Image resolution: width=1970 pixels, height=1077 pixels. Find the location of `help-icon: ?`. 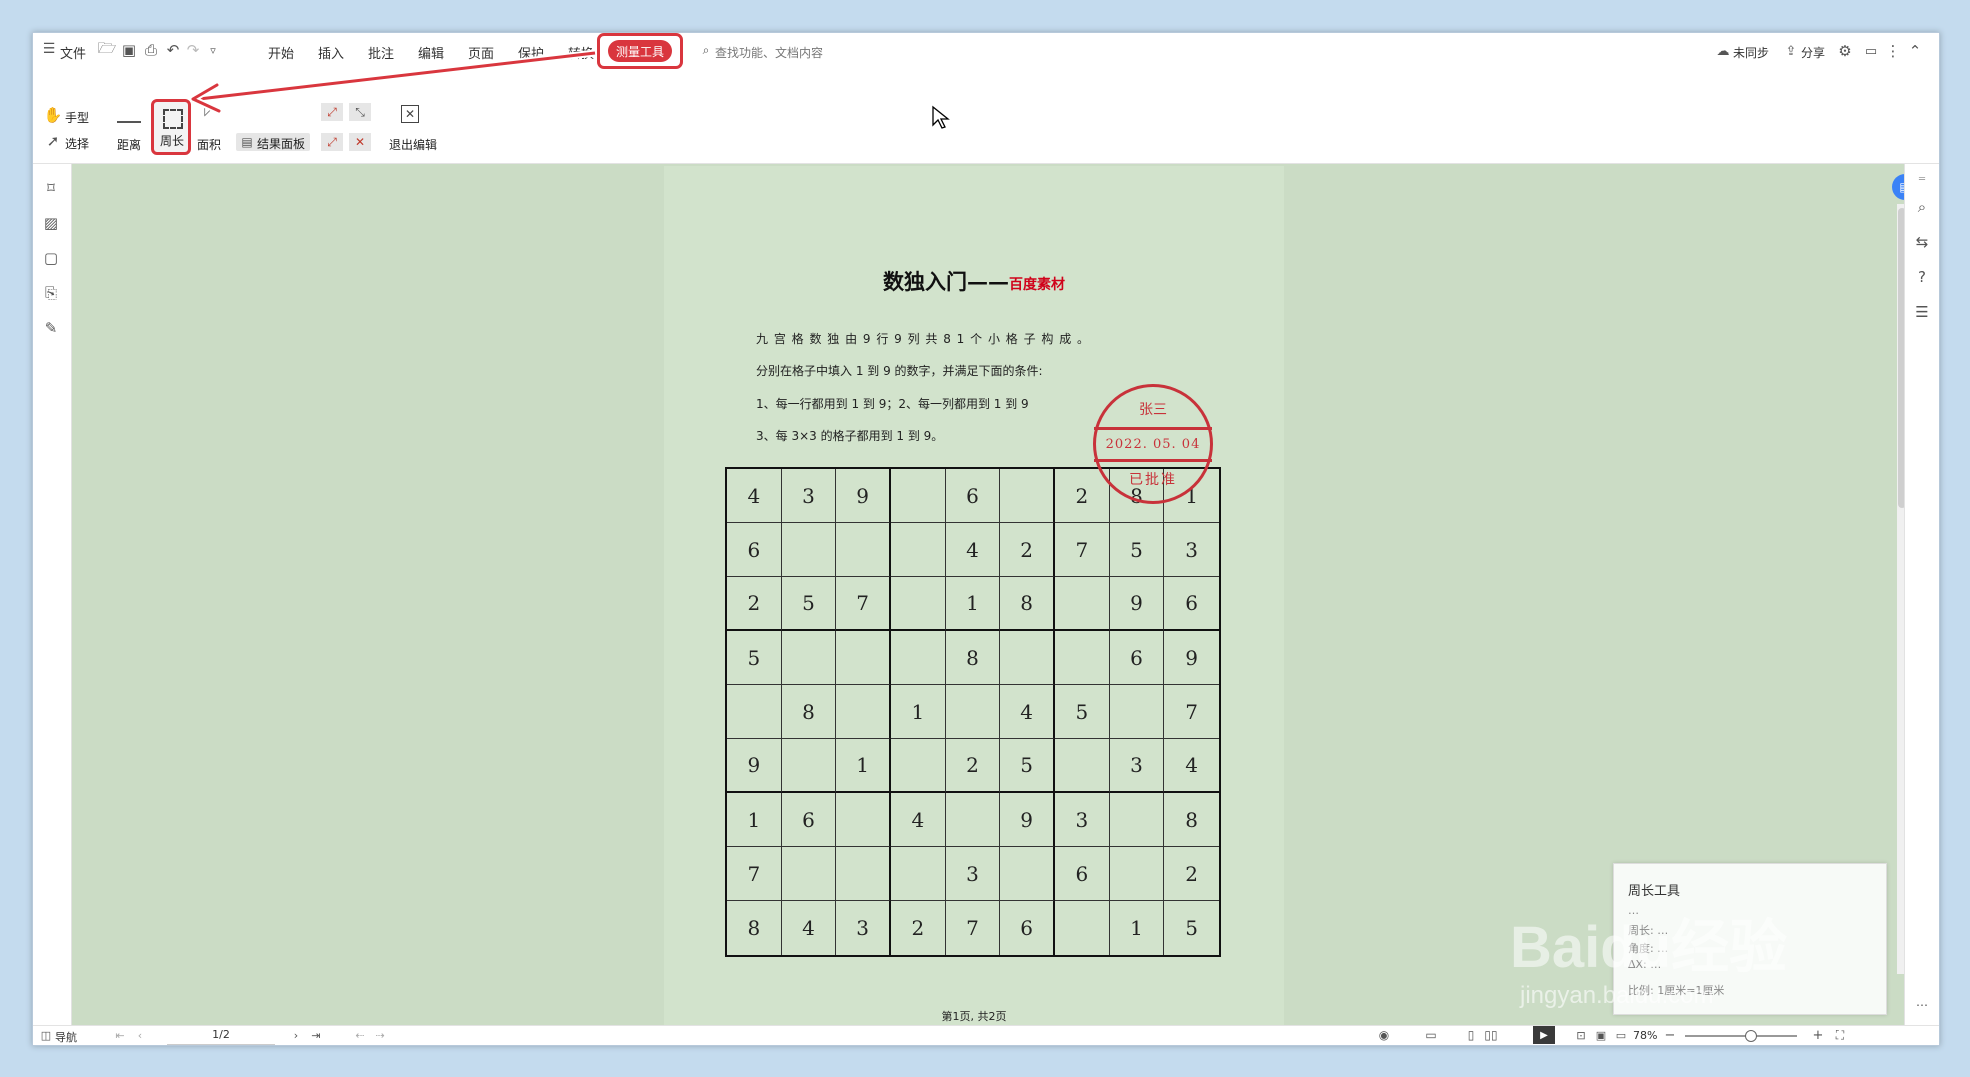

help-icon: ? is located at coordinates (1922, 277).